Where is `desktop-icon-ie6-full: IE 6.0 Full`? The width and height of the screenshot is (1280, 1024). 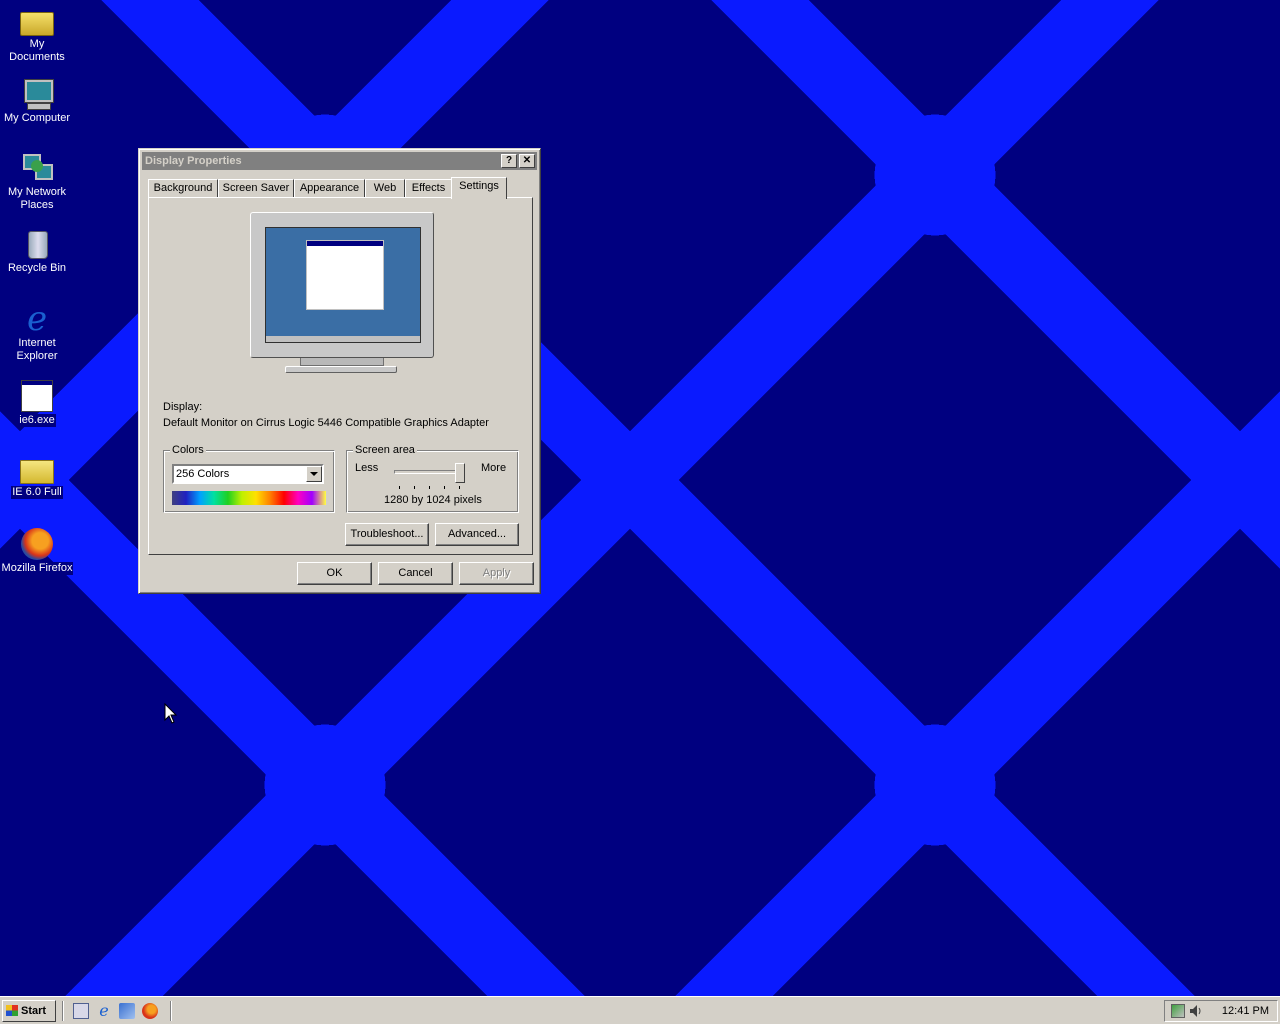
desktop-icon-ie6-full: IE 6.0 Full is located at coordinates (37, 475).